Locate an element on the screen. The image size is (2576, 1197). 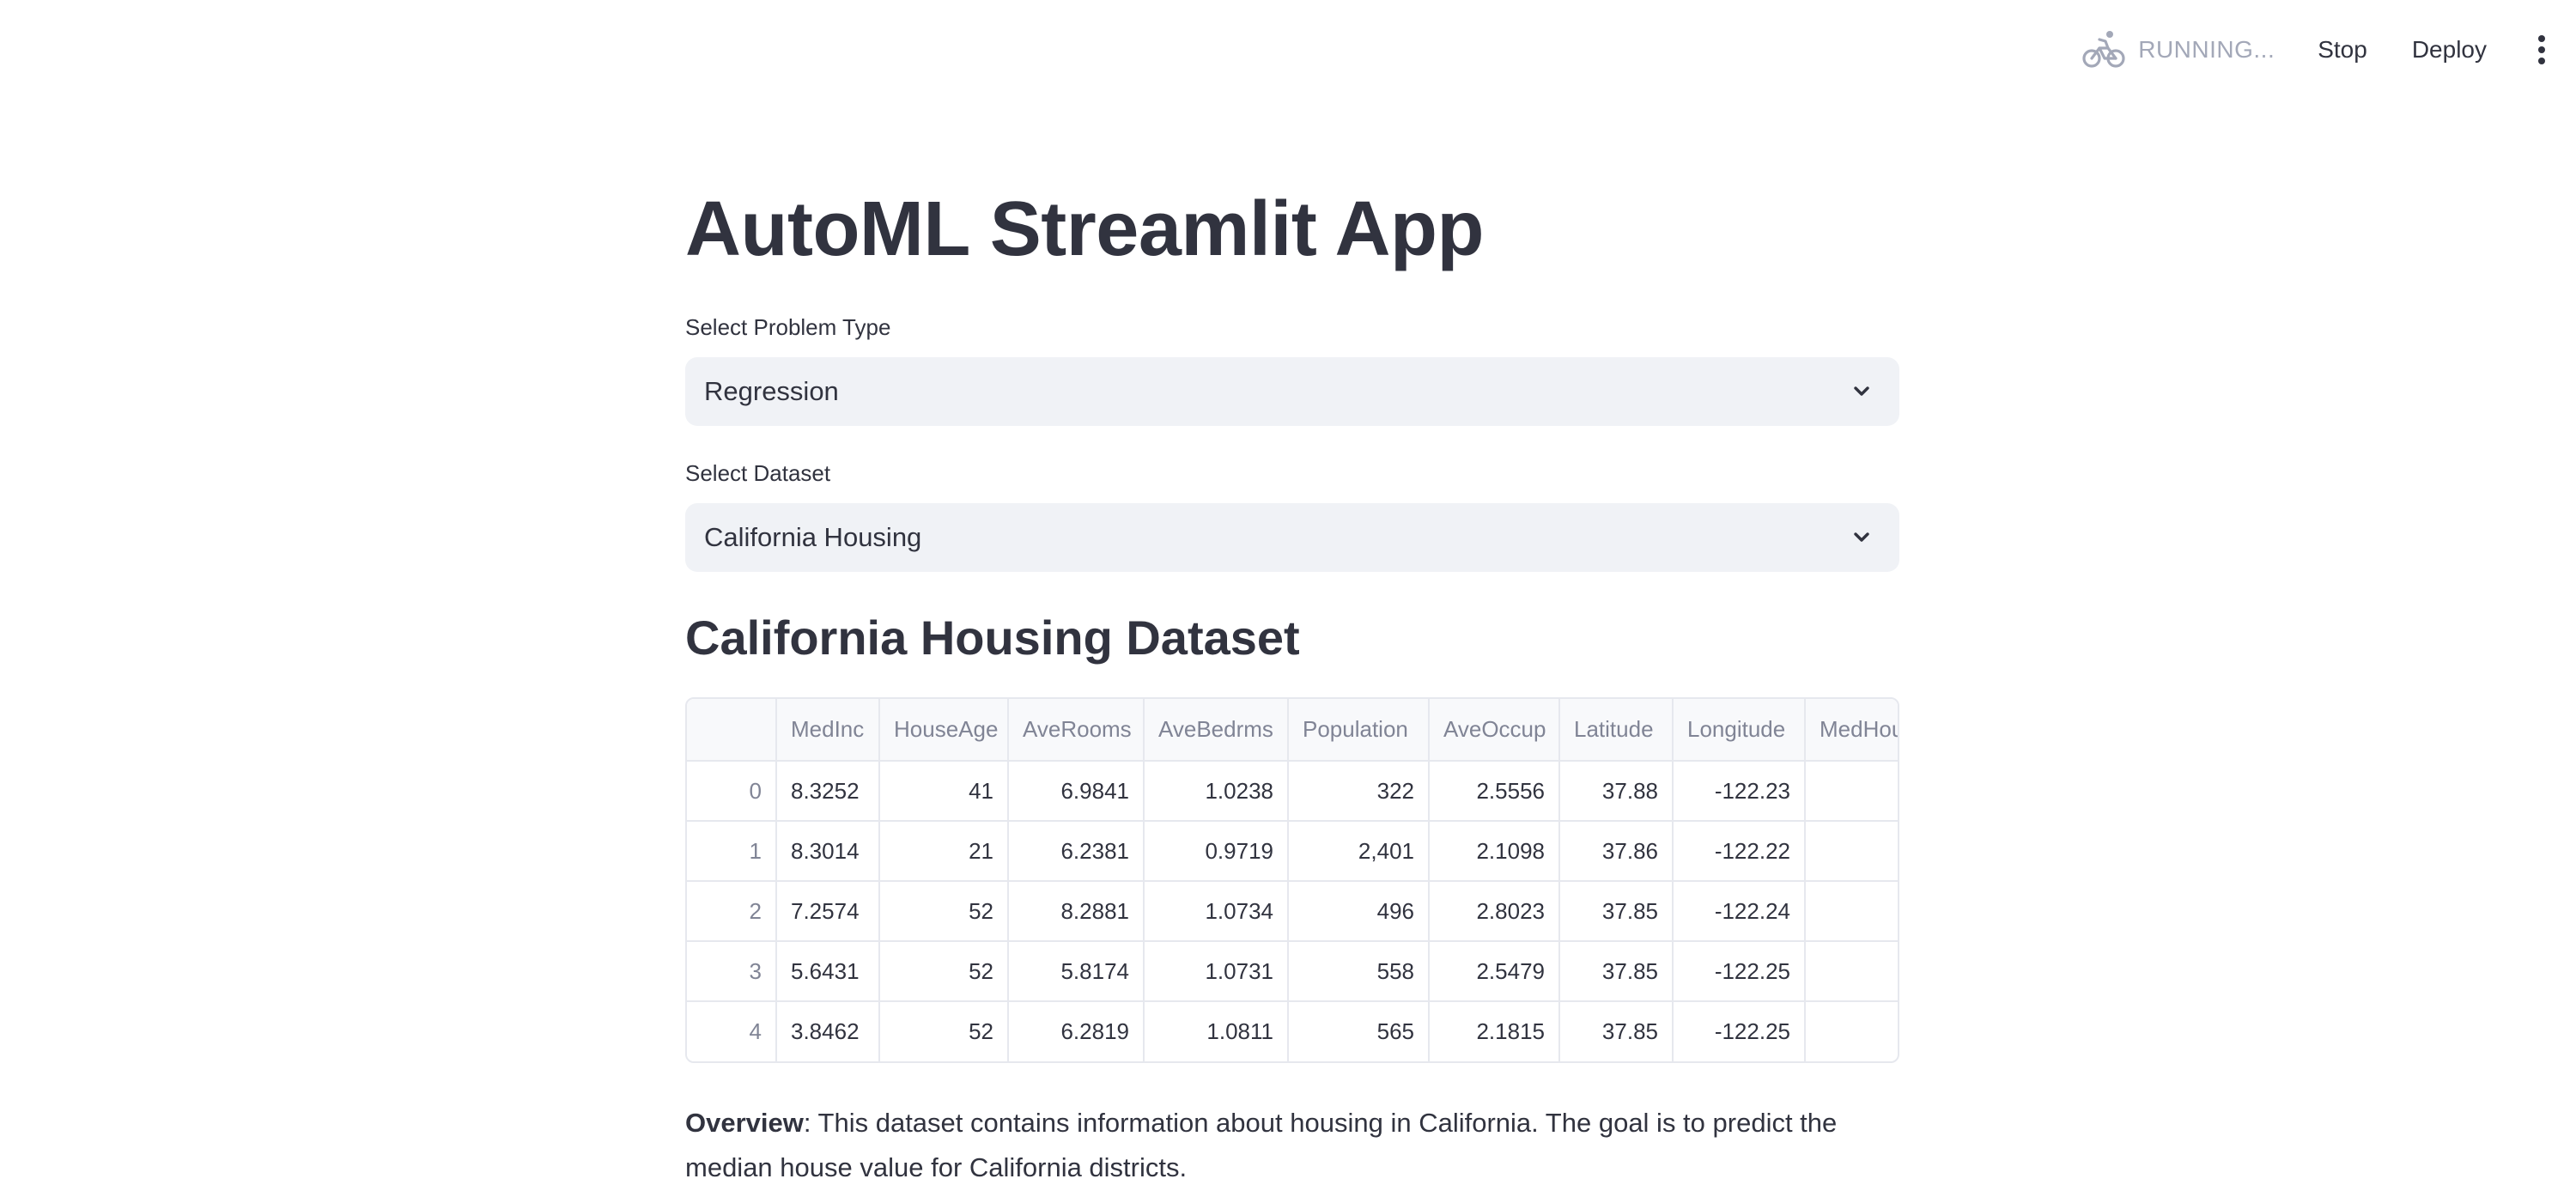
row-index: 2 is located at coordinates (732, 911).